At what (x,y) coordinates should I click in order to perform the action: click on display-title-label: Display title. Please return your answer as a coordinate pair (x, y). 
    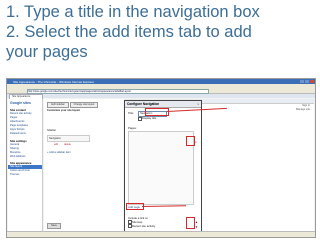
    Looking at the image, I should click on (149, 118).